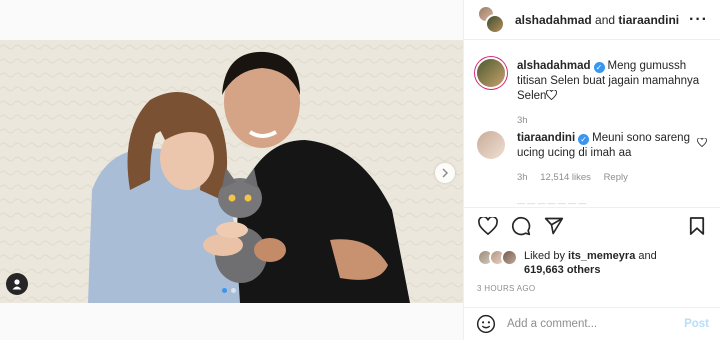  I want to click on likes-and: and, so click(647, 256).